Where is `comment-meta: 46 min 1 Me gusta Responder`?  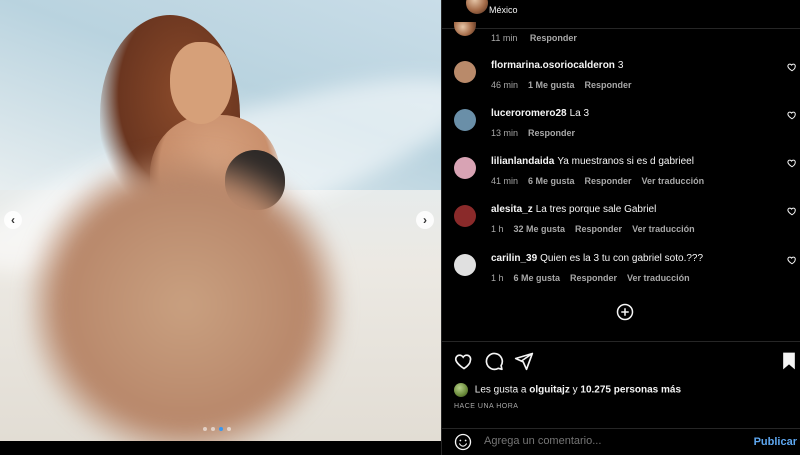 comment-meta: 46 min 1 Me gusta Responder is located at coordinates (566, 85).